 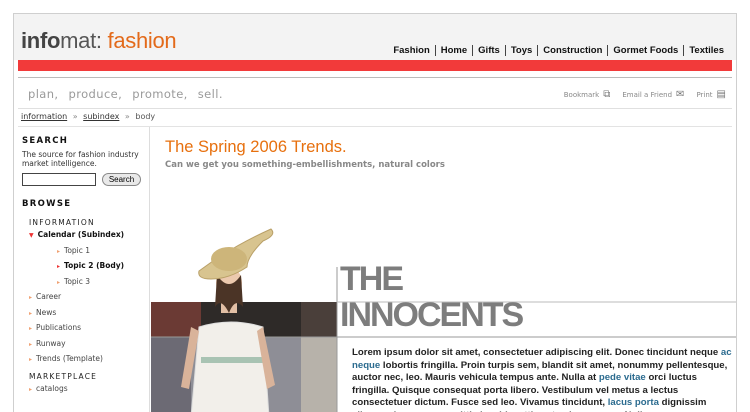 I want to click on bookmark-label: Bookmark, so click(x=581, y=94).